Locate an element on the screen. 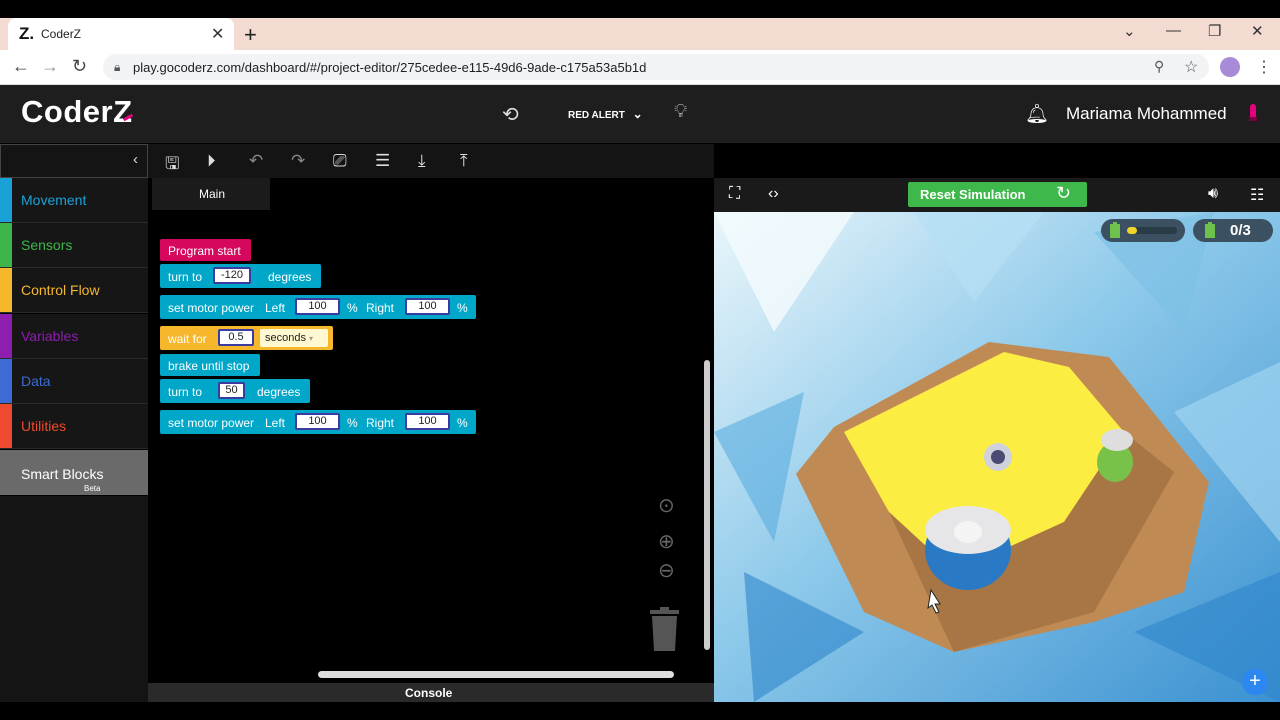  save-icon: 🖫 is located at coordinates (172, 165).